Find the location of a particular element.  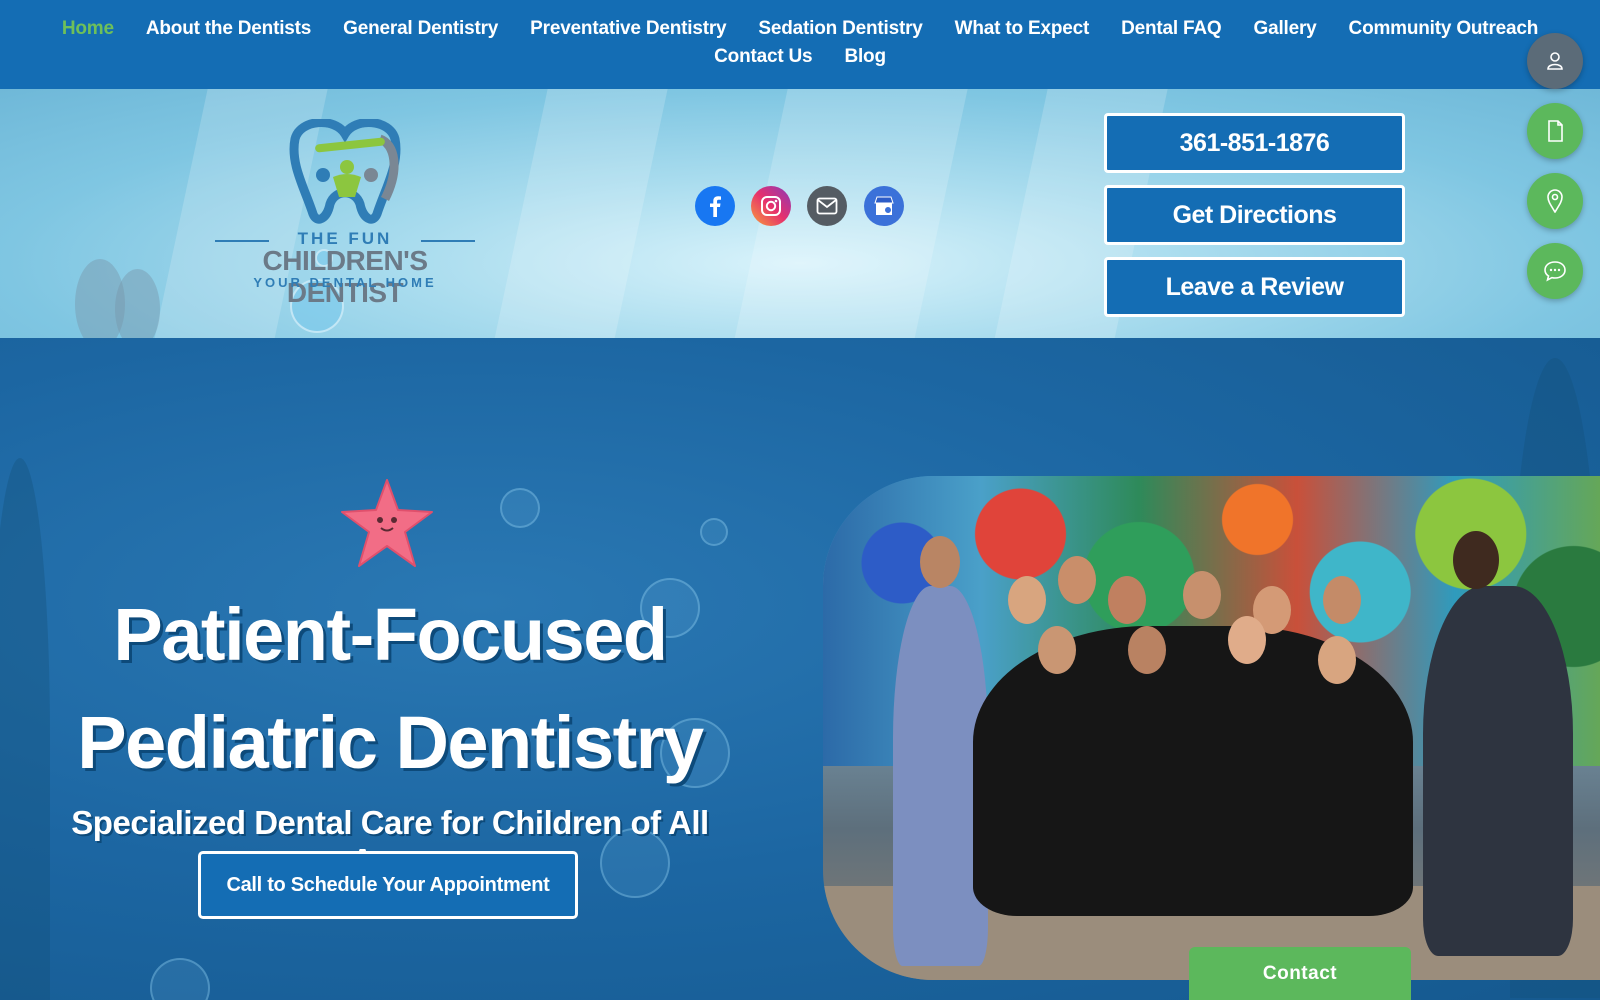

nav-general-dentistry: General Dentistry is located at coordinates (420, 29).